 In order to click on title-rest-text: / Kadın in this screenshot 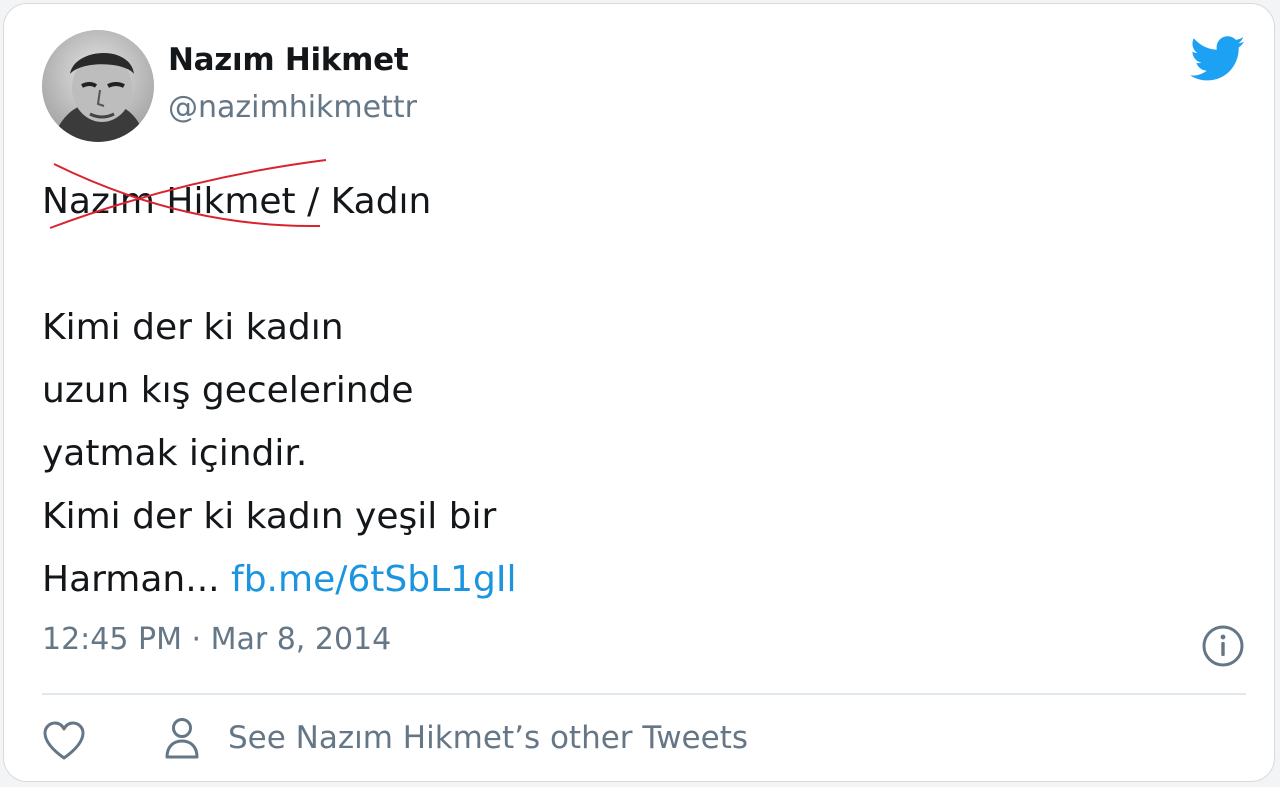, I will do `click(363, 201)`.